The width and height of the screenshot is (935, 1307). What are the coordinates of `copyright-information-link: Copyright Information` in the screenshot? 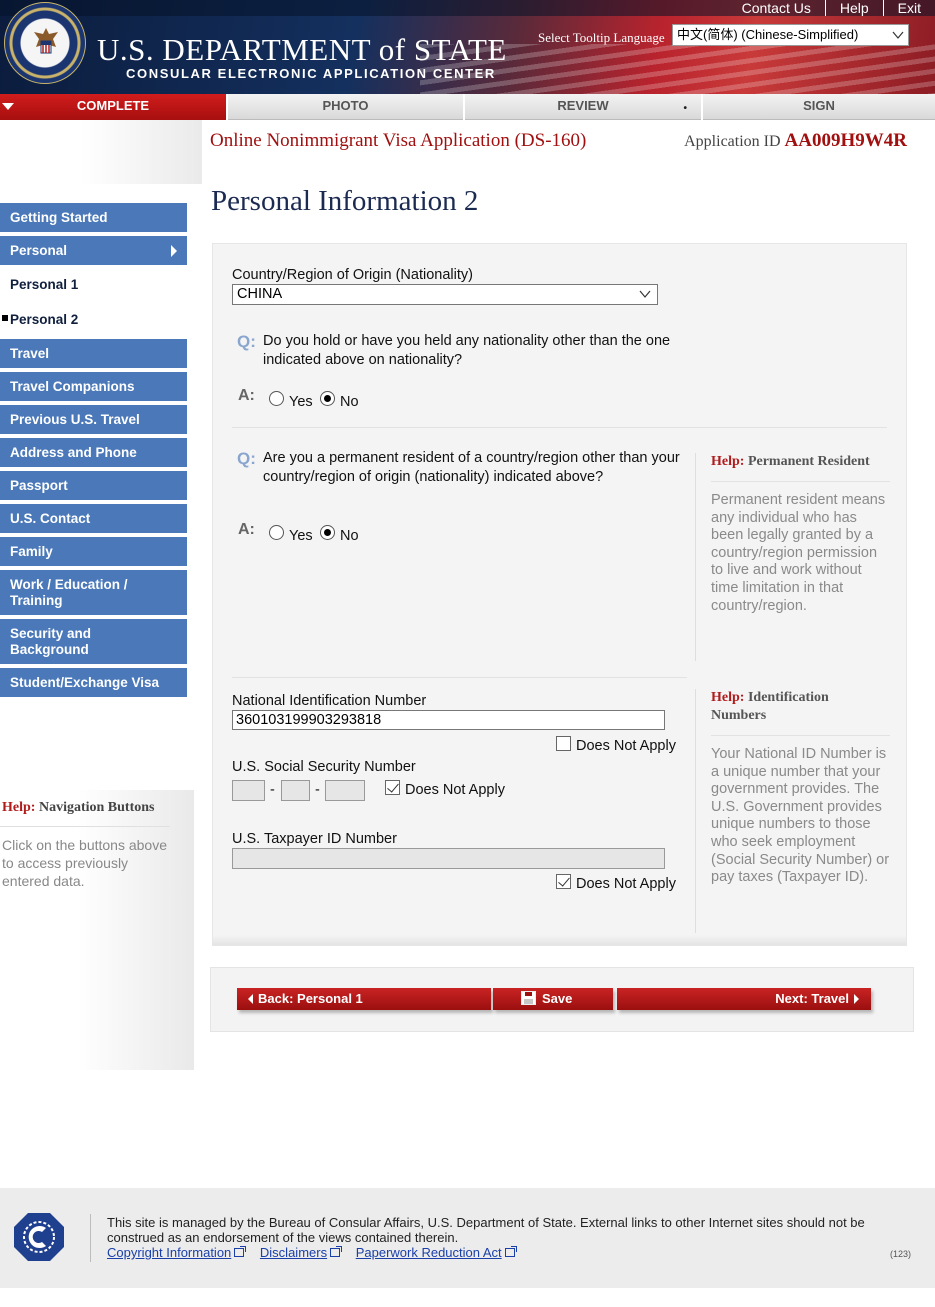 It's located at (177, 1252).